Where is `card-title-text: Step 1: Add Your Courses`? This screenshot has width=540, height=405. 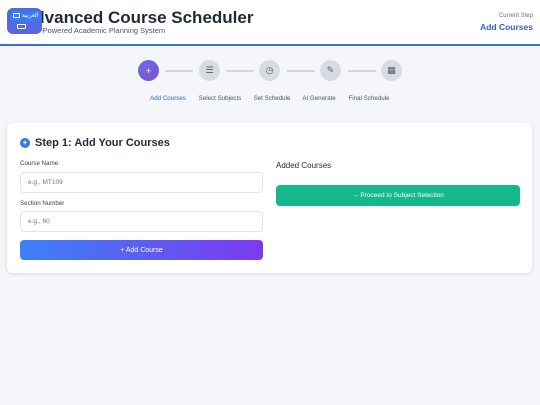 card-title-text: Step 1: Add Your Courses is located at coordinates (102, 143).